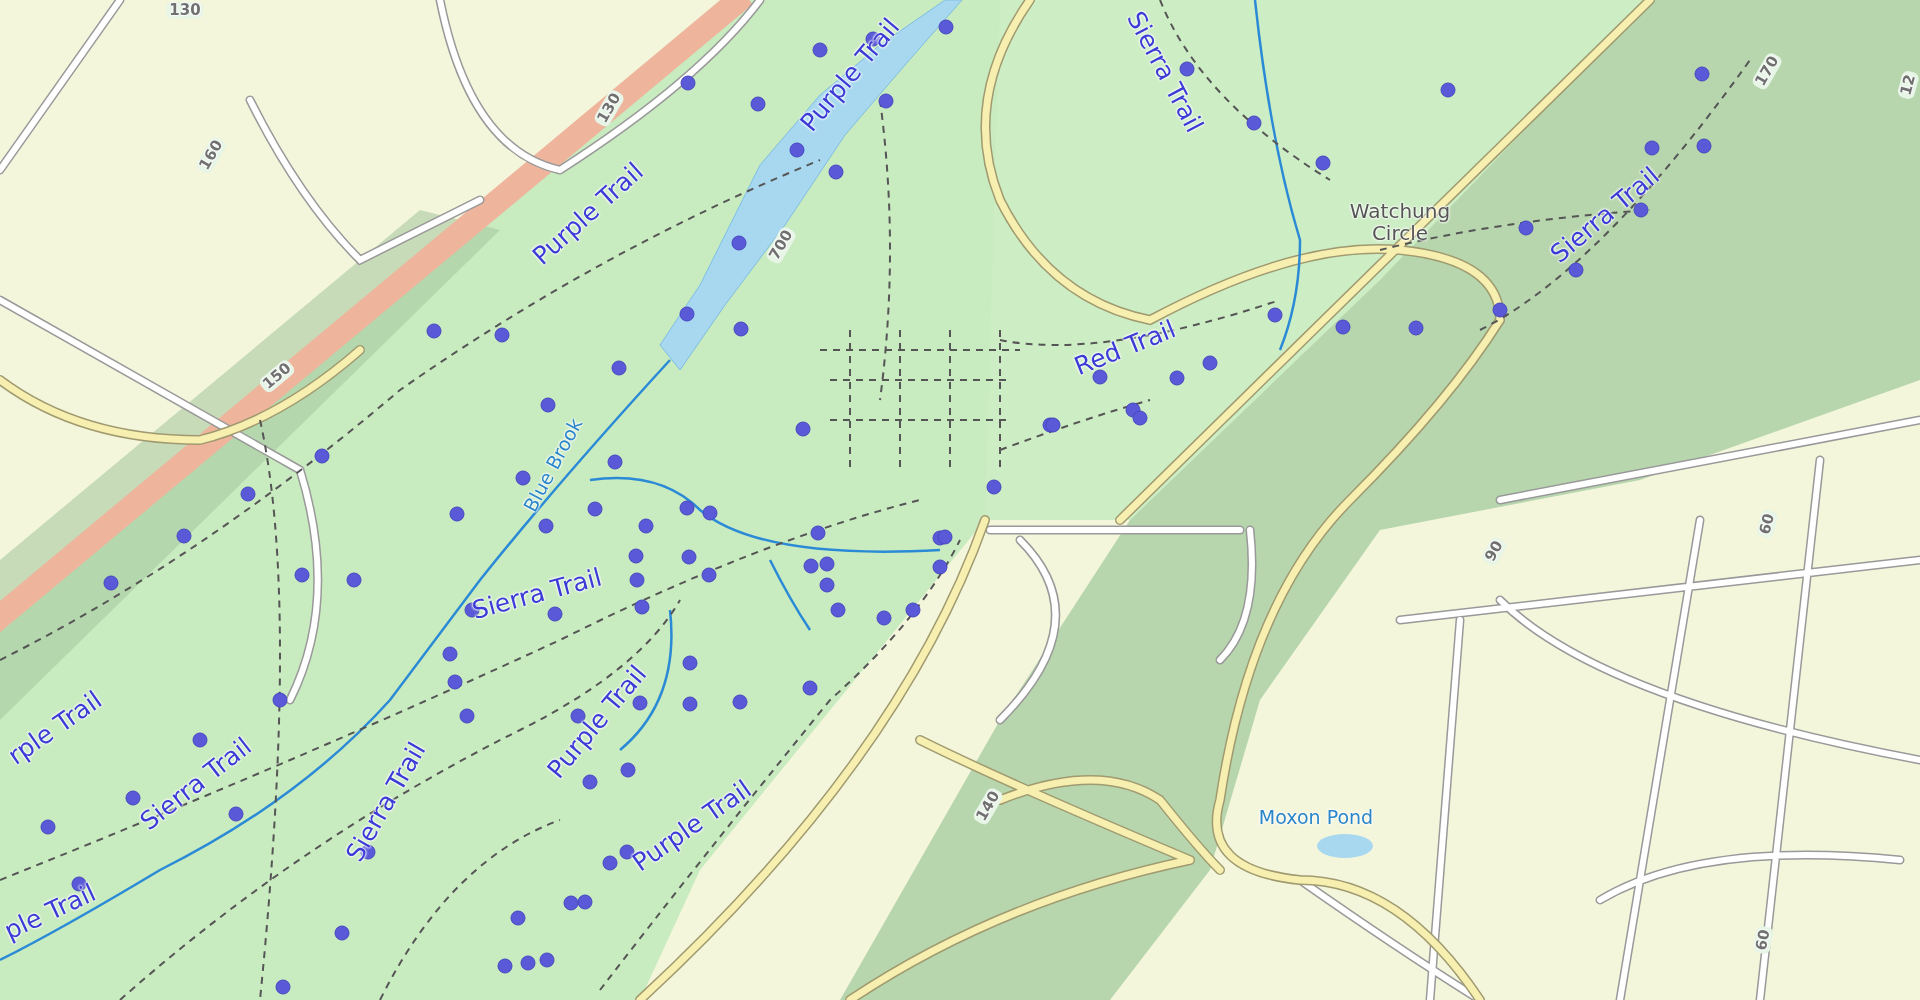 The height and width of the screenshot is (1000, 1920). Describe the element at coordinates (1316, 817) in the screenshot. I see `water-name-label: Moxon Pond` at that location.